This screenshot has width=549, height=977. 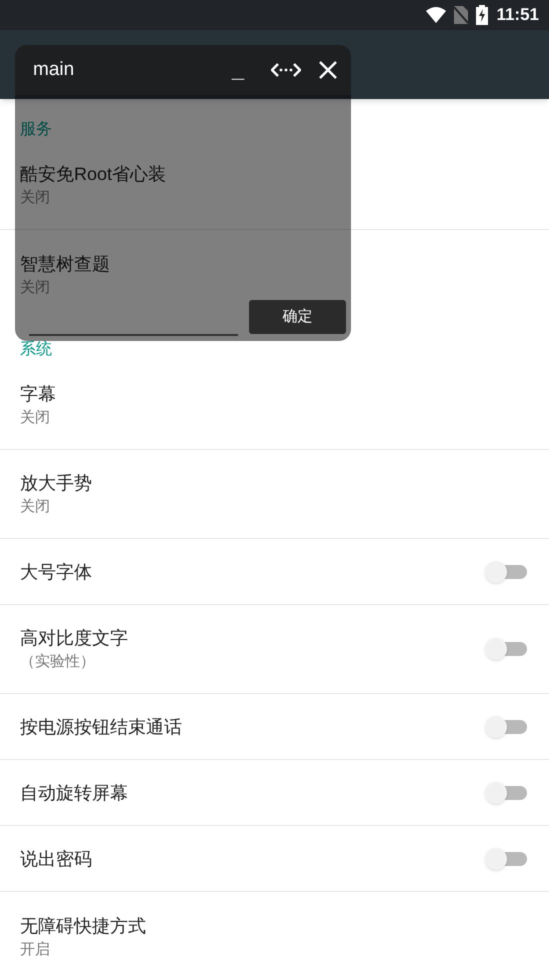 What do you see at coordinates (56, 859) in the screenshot?
I see `setting-title: 说出密码` at bounding box center [56, 859].